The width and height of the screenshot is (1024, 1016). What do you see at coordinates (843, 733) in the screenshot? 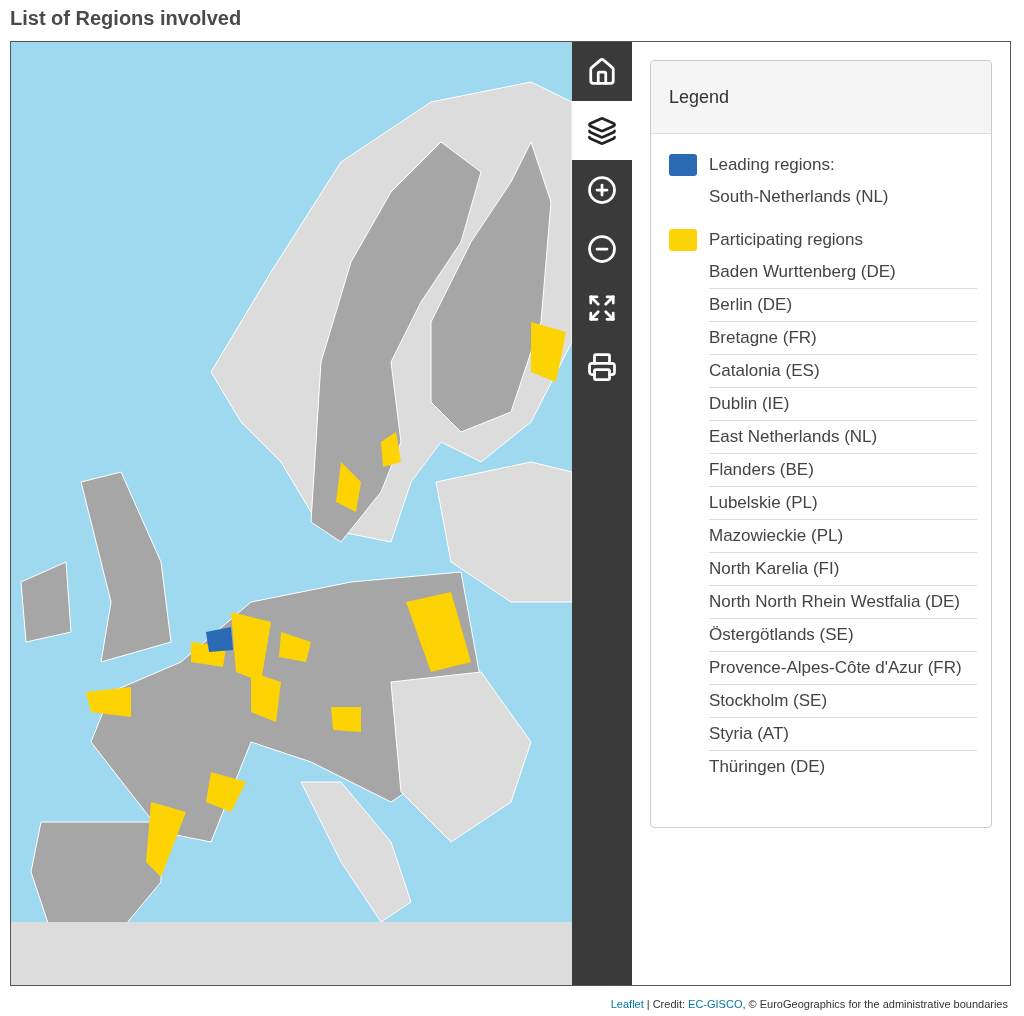
I see `legend-region: Styria (AT)` at bounding box center [843, 733].